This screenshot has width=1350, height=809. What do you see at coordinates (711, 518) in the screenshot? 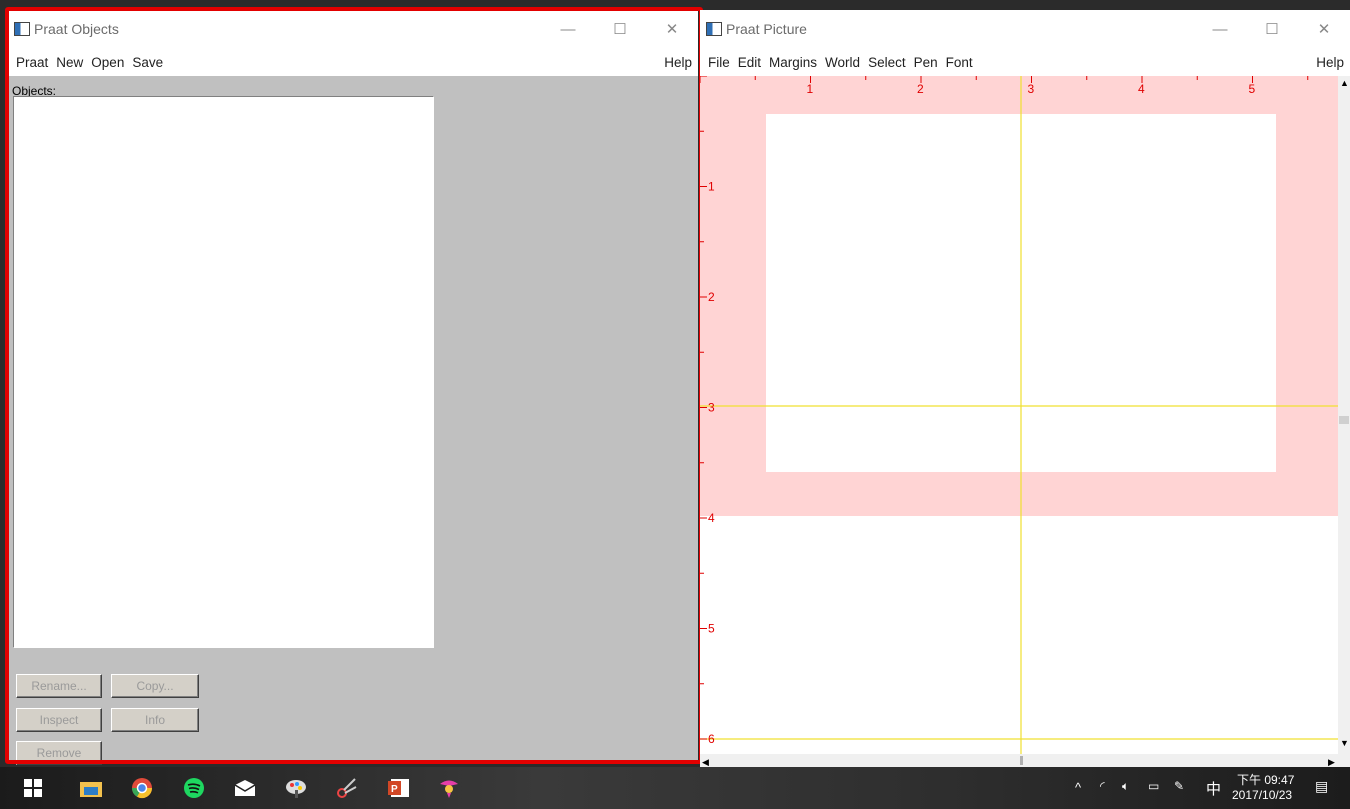
I see `ruler-left-label: 4` at bounding box center [711, 518].